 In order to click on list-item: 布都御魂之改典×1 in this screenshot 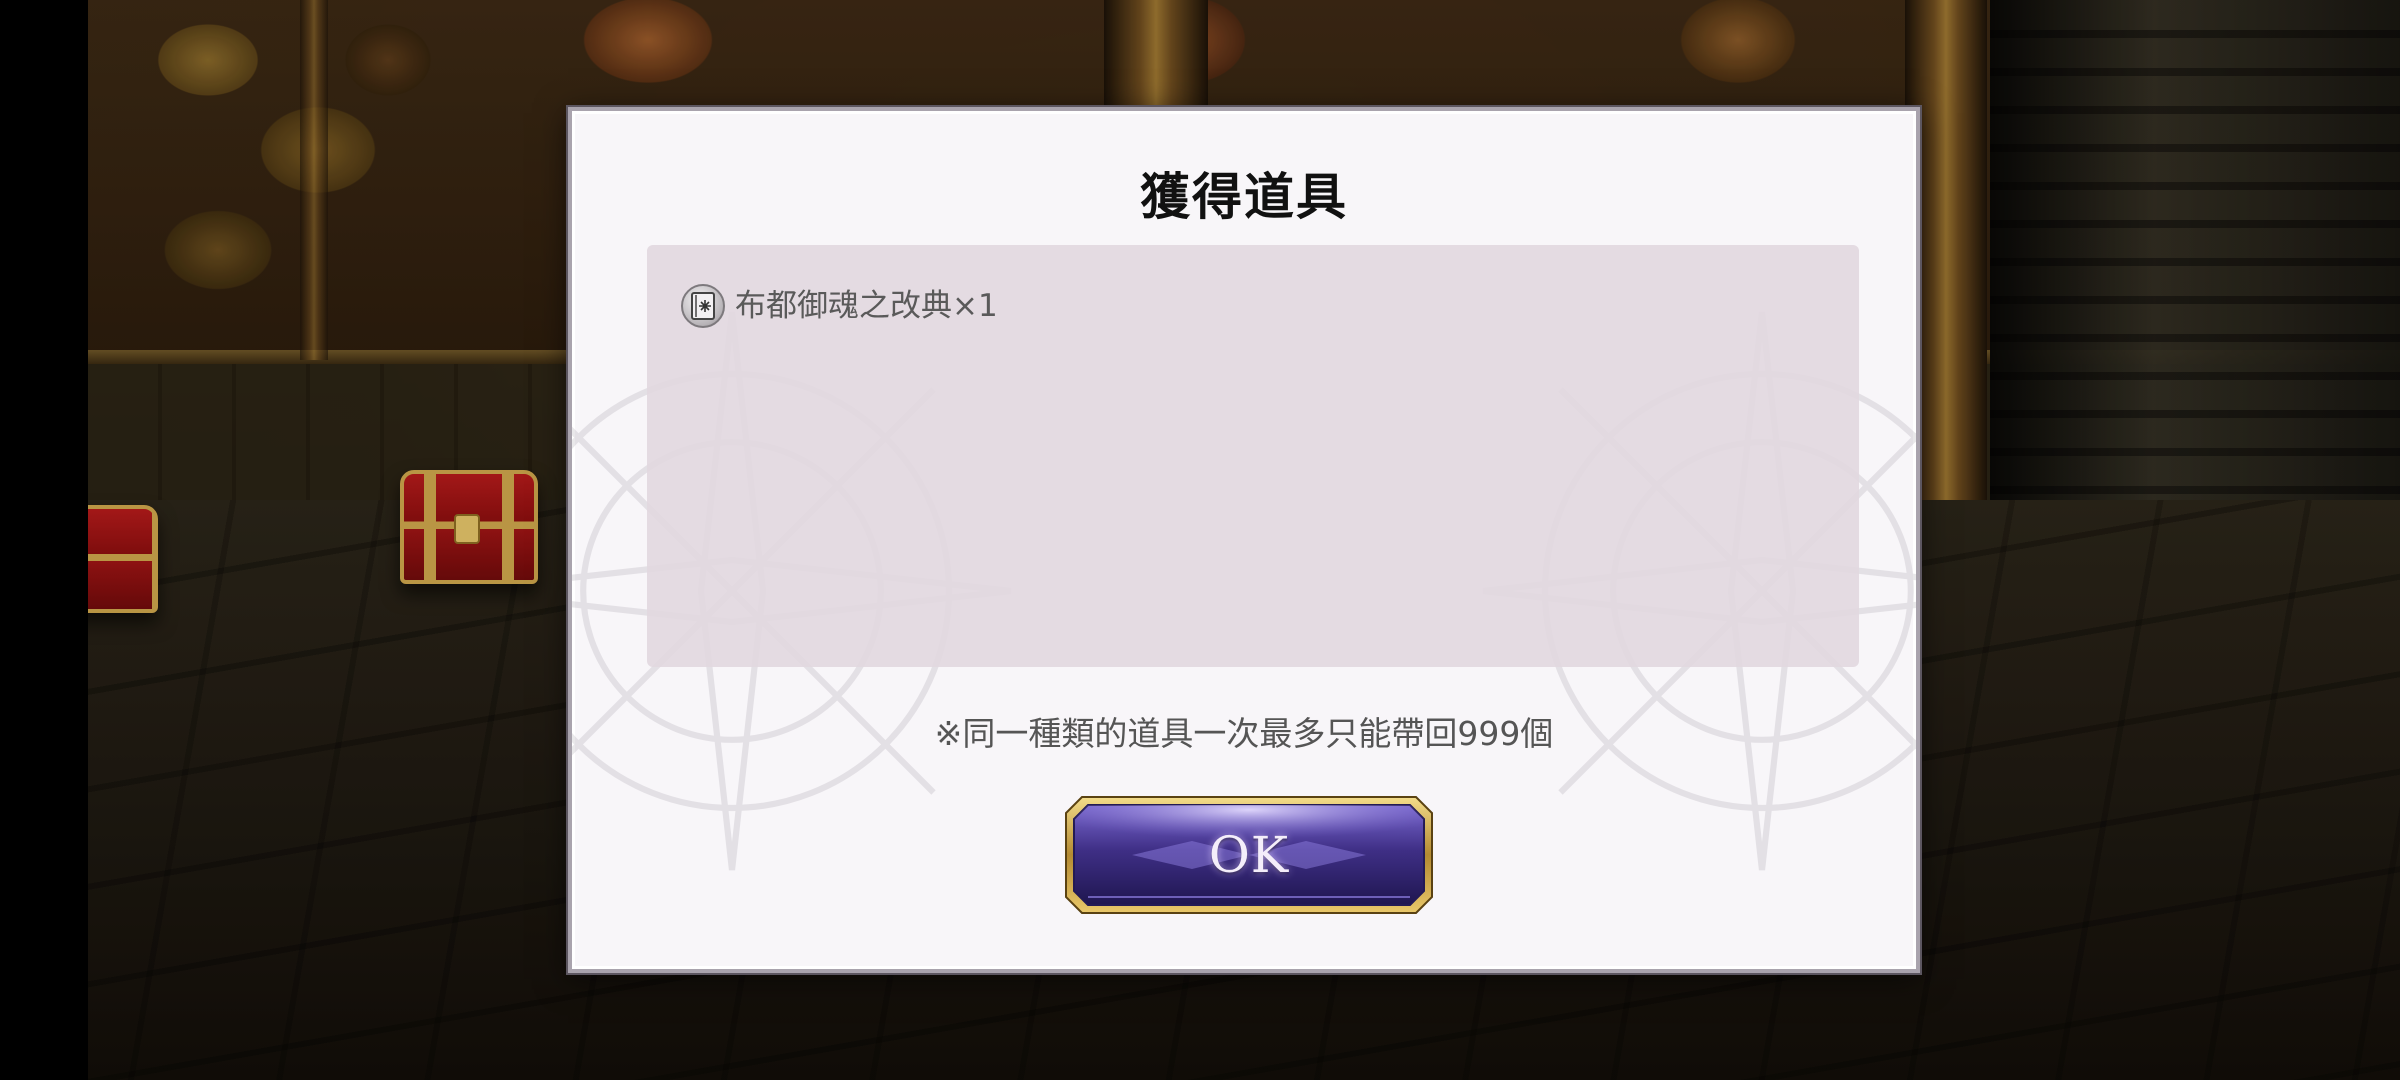, I will do `click(839, 306)`.